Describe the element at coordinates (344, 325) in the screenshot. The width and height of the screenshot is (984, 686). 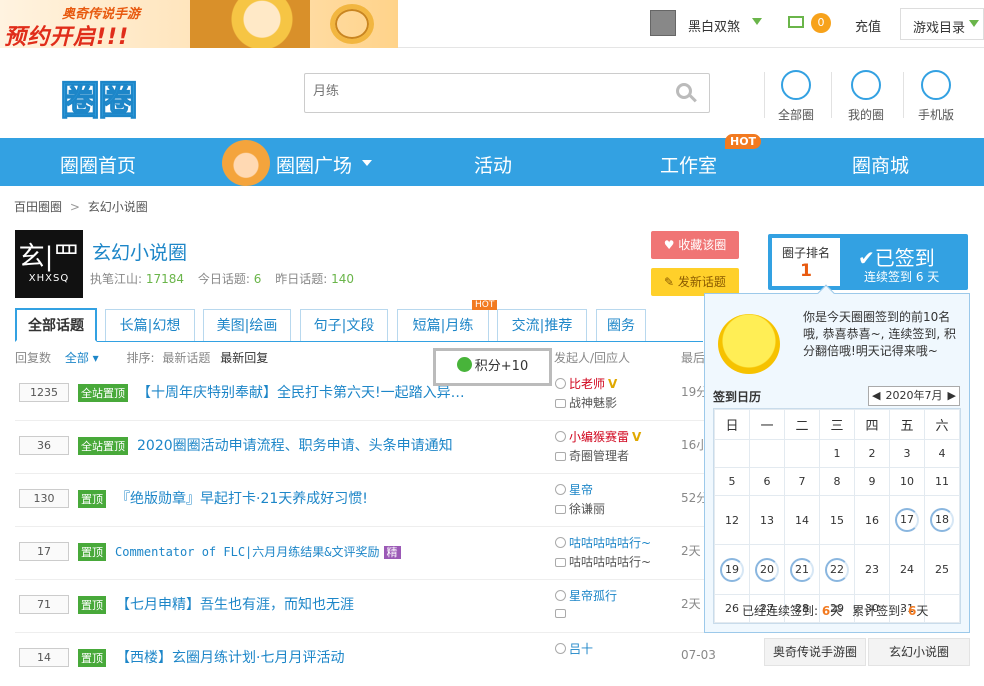
I see `tab-sentences: 句子|文段` at that location.